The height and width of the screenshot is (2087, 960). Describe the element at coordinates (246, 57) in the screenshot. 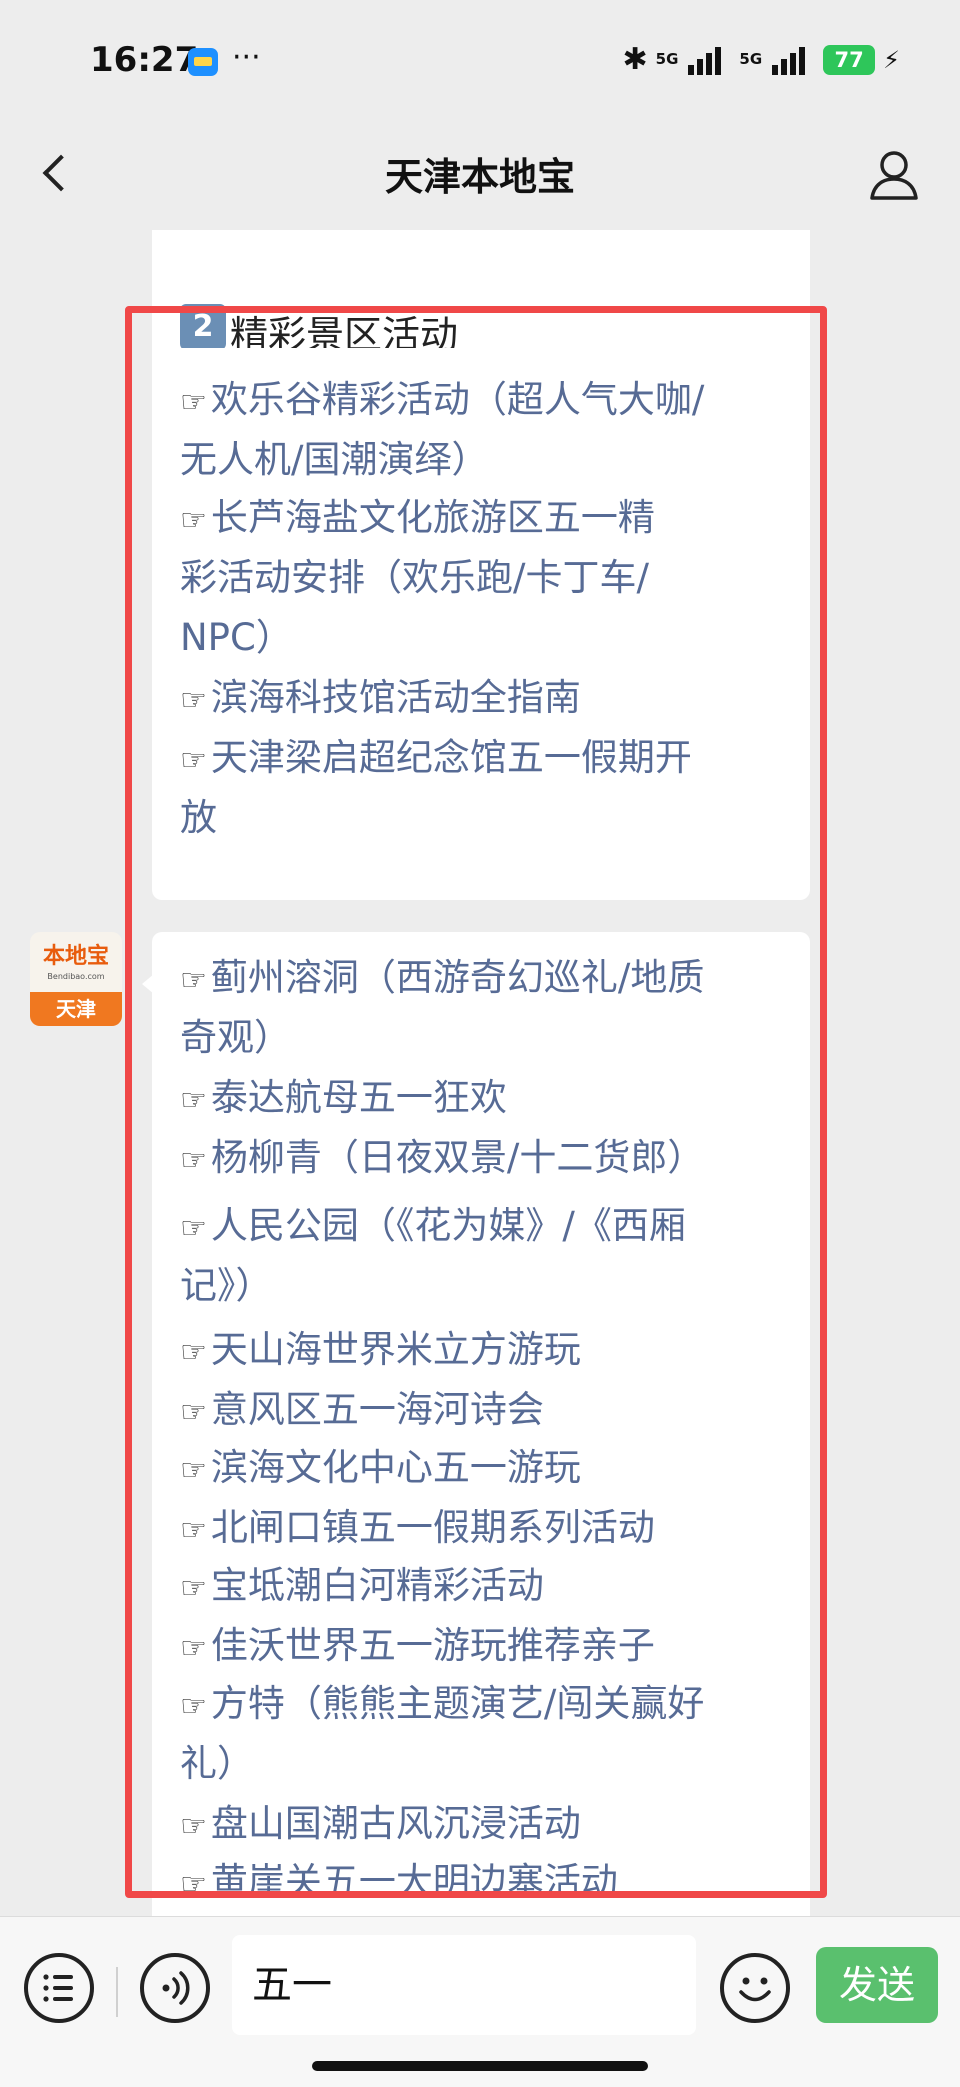

I see `more-notifications-icon: ···` at that location.